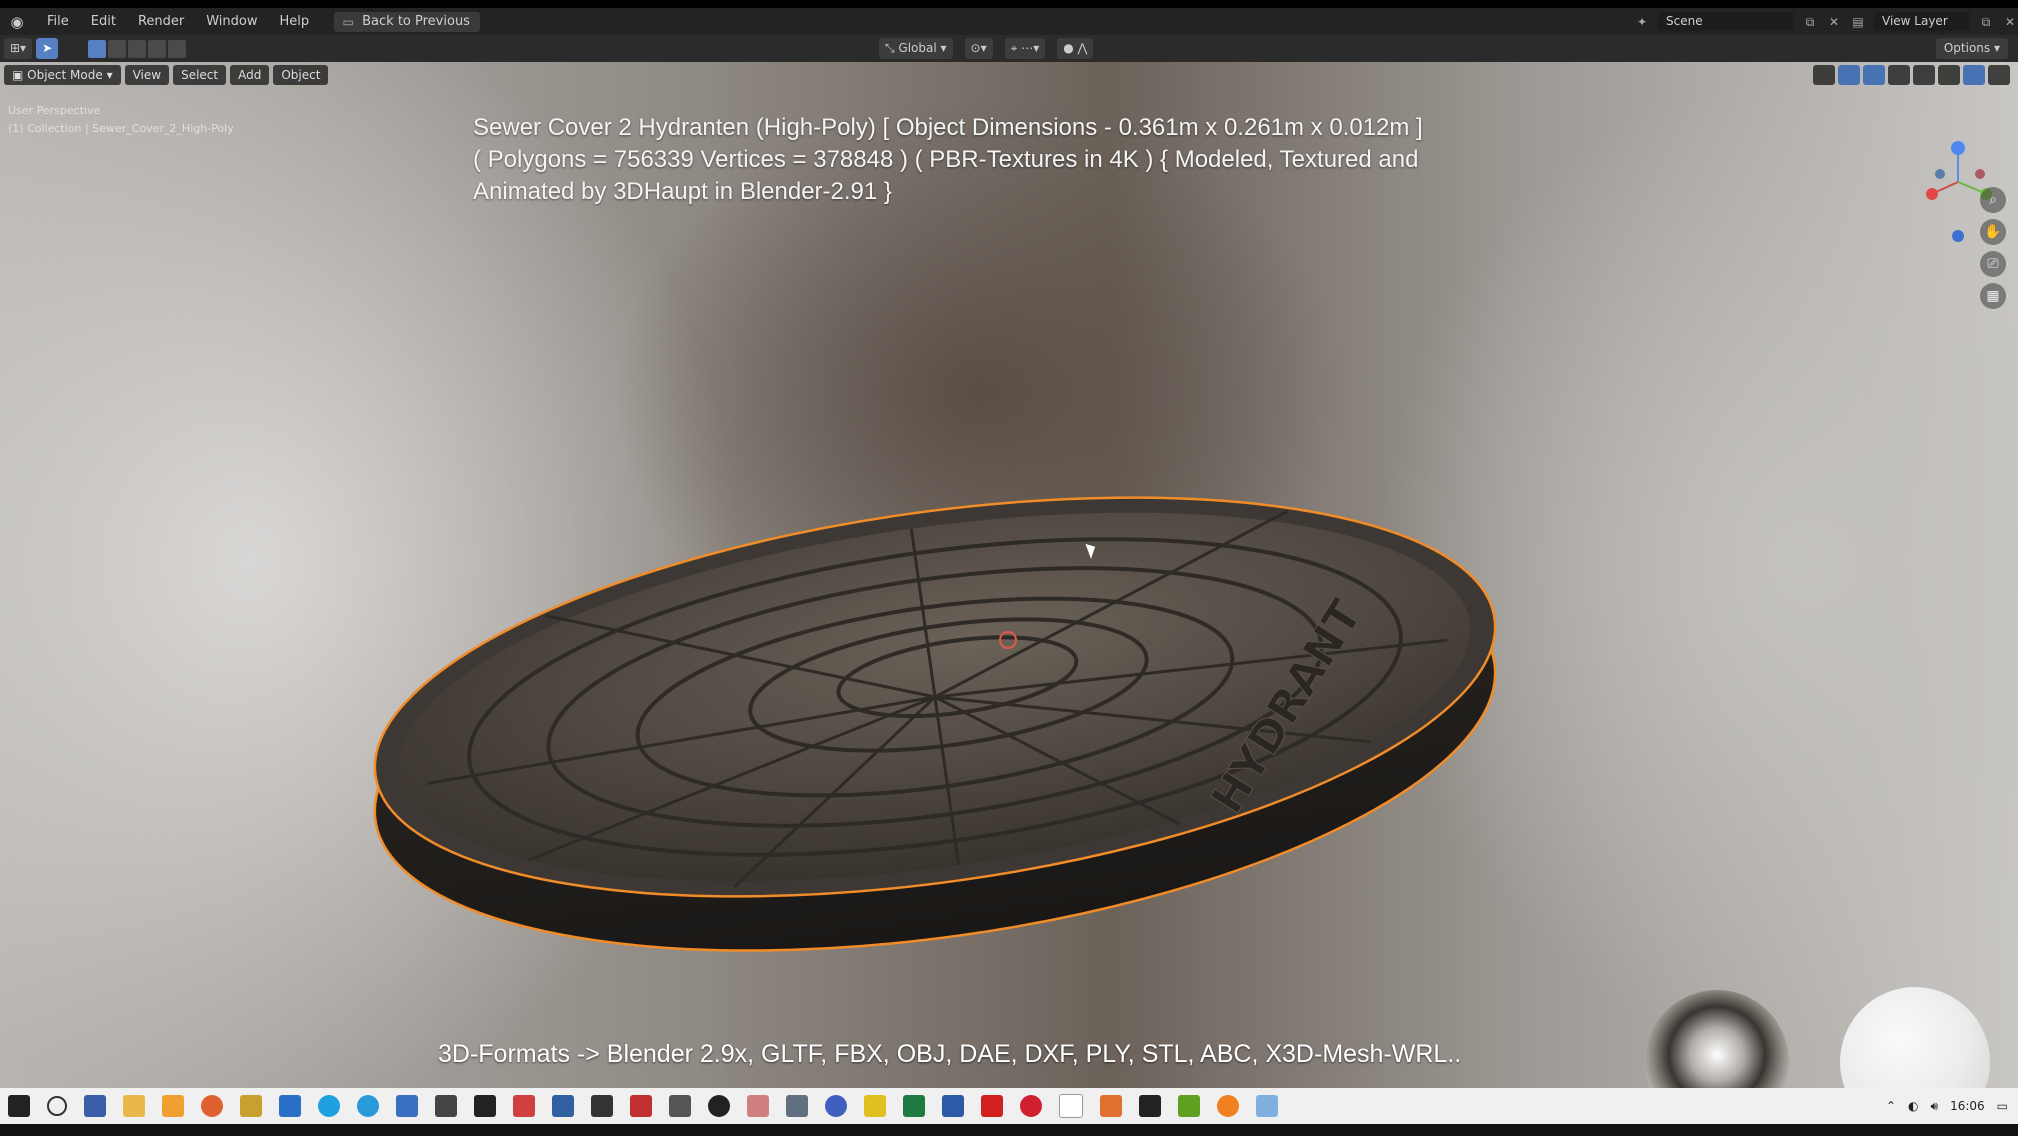 Image resolution: width=2018 pixels, height=1136 pixels. I want to click on material-preview-shading-icon, so click(1974, 75).